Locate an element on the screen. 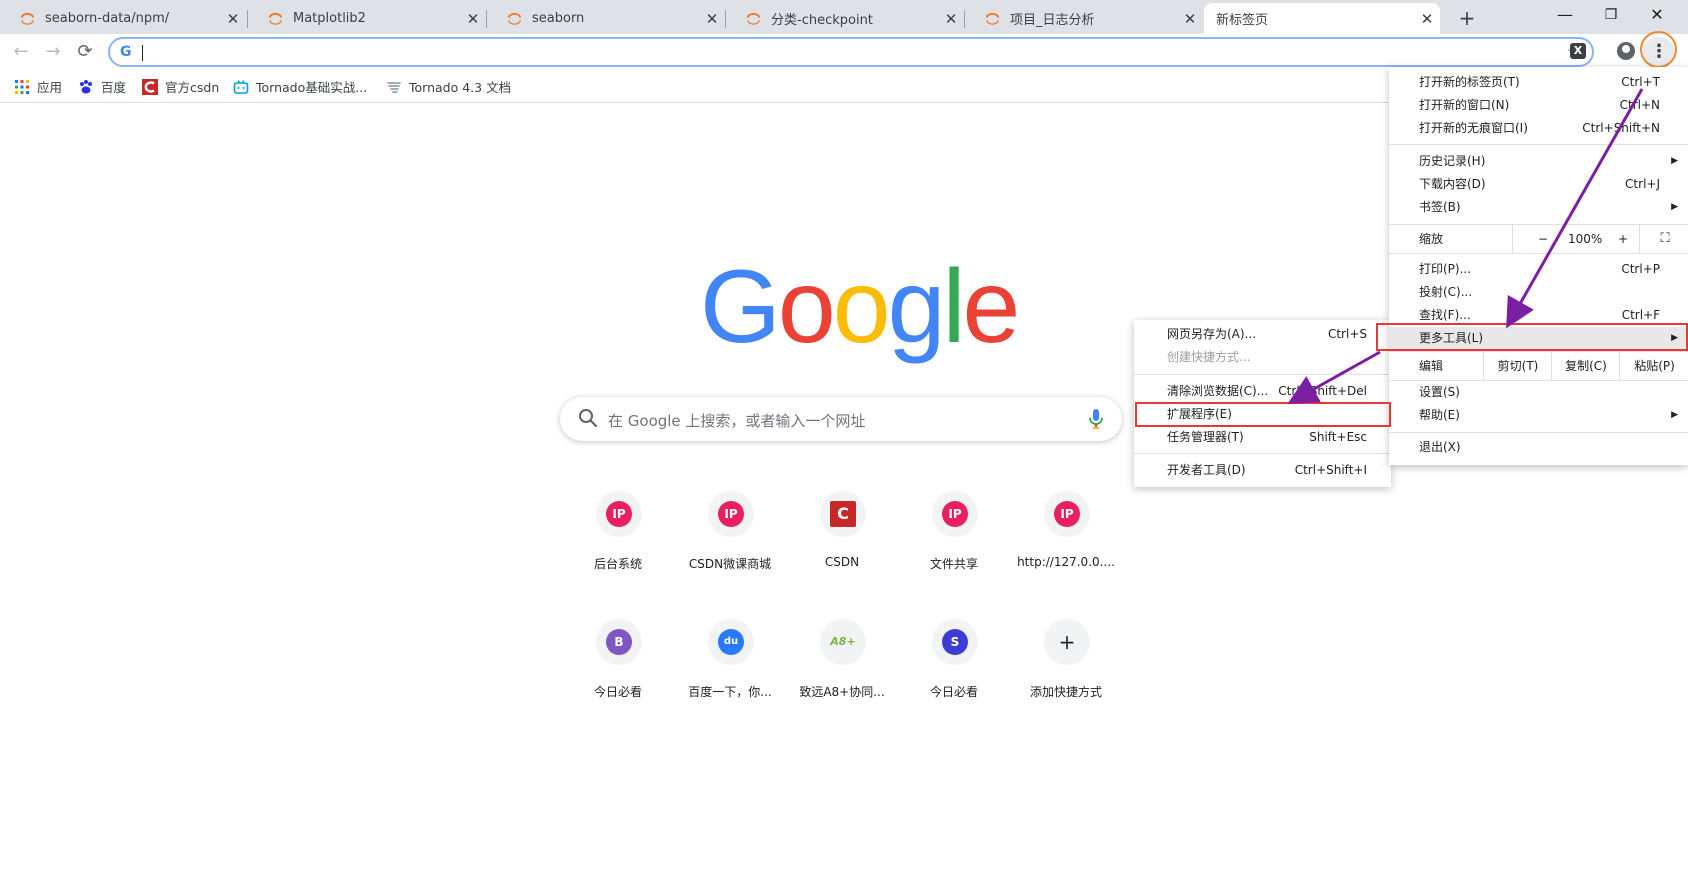 This screenshot has width=1688, height=887. tab-title: seaborn-data/npm/ is located at coordinates (107, 18).